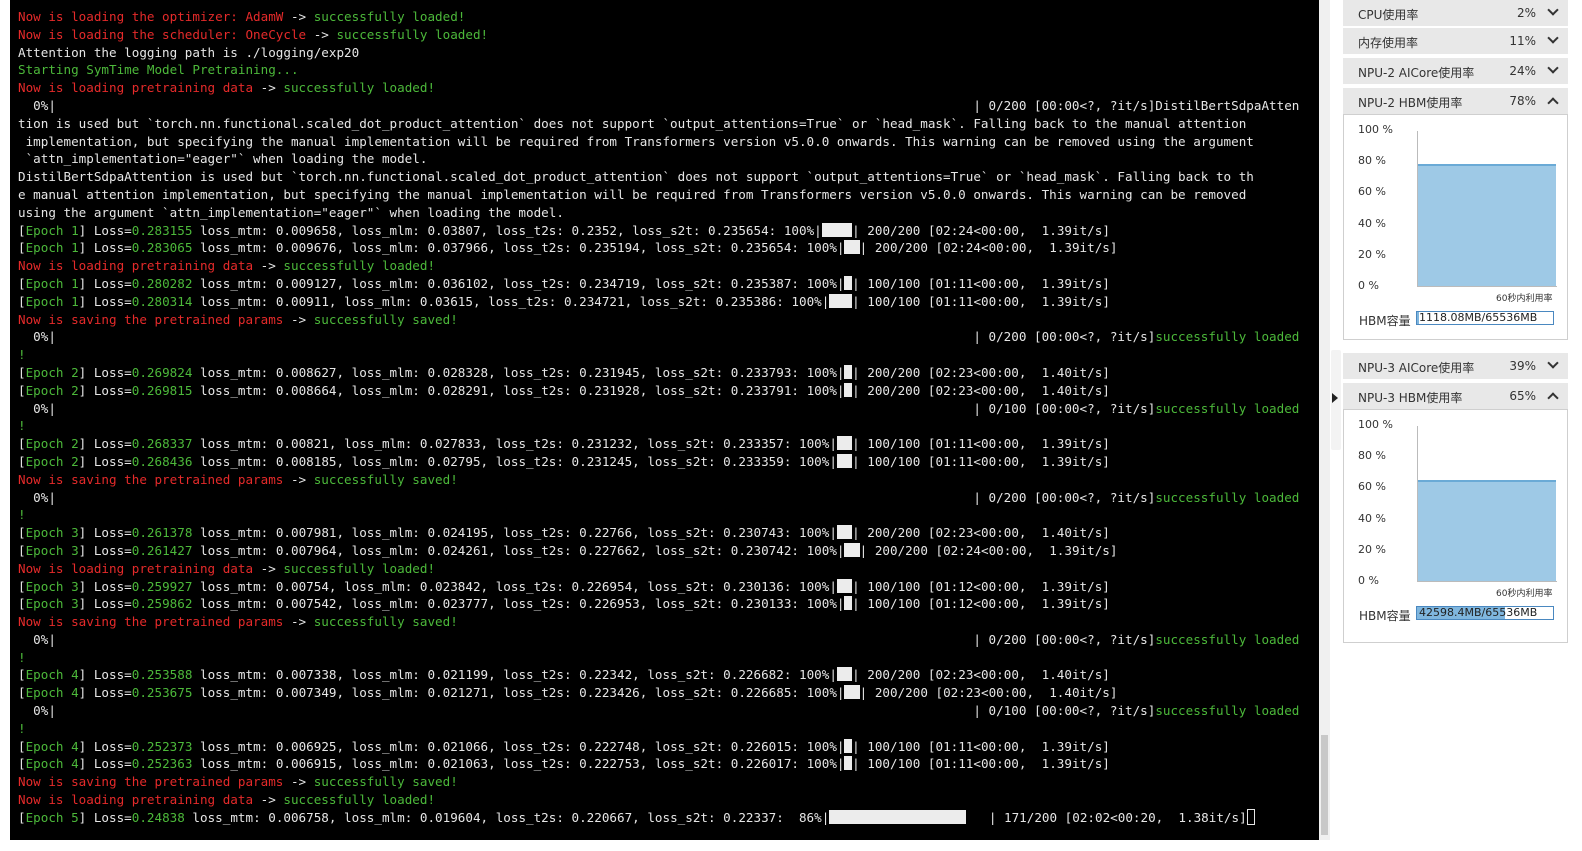 The height and width of the screenshot is (851, 1582). Describe the element at coordinates (1487, 225) in the screenshot. I see `npu2-hbm-usage-area` at that location.